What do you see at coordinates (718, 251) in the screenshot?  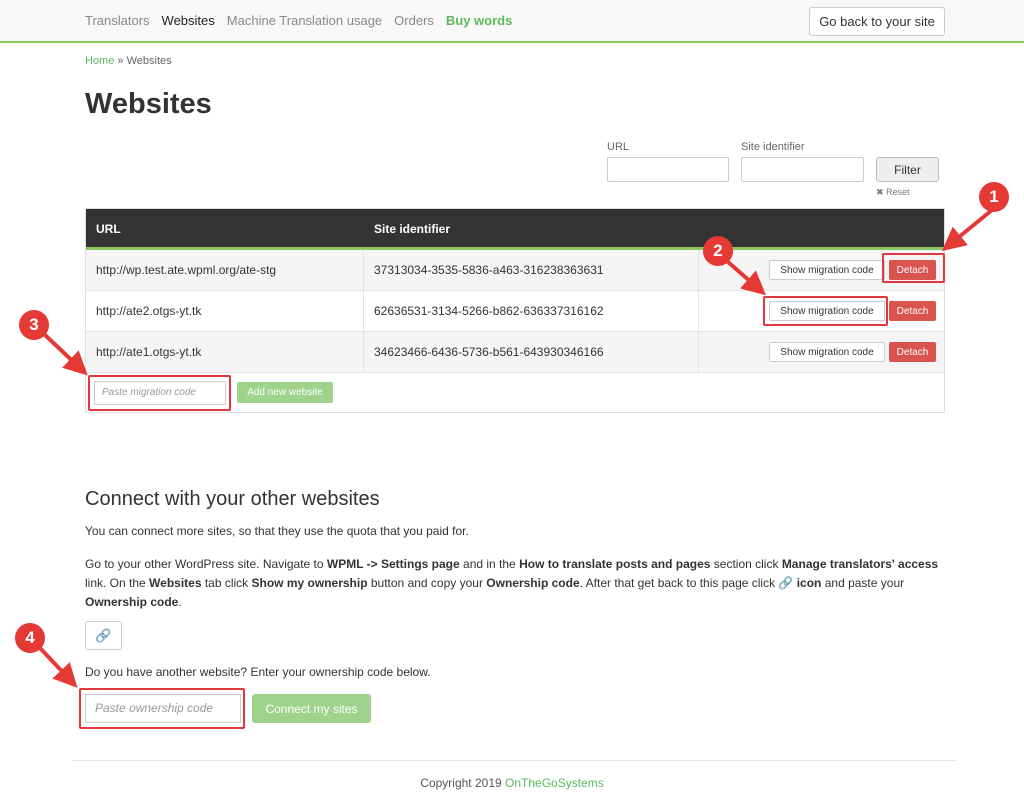 I see `annotation-badge-2: 2` at bounding box center [718, 251].